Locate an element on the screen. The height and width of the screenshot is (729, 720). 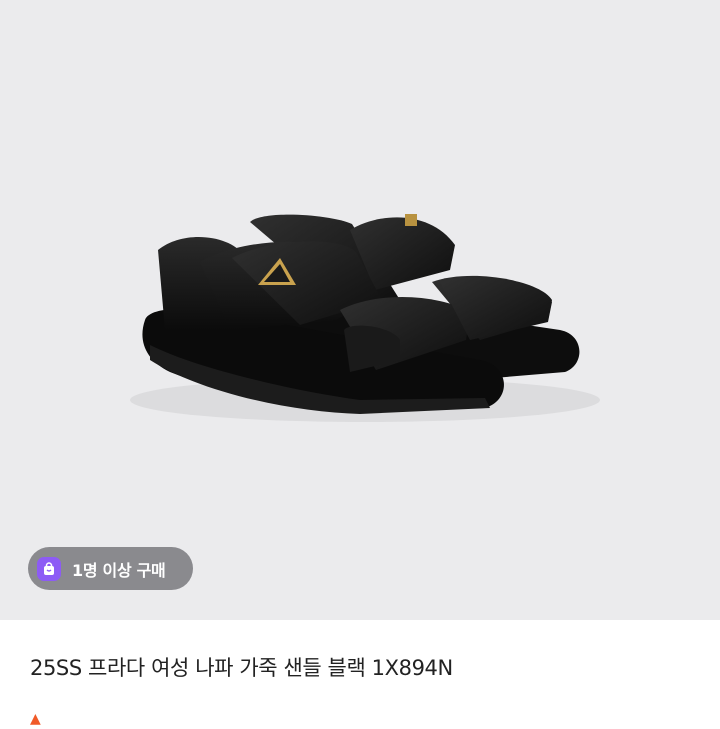
purchase-count-label: 1명 이상 구매 is located at coordinates (119, 570).